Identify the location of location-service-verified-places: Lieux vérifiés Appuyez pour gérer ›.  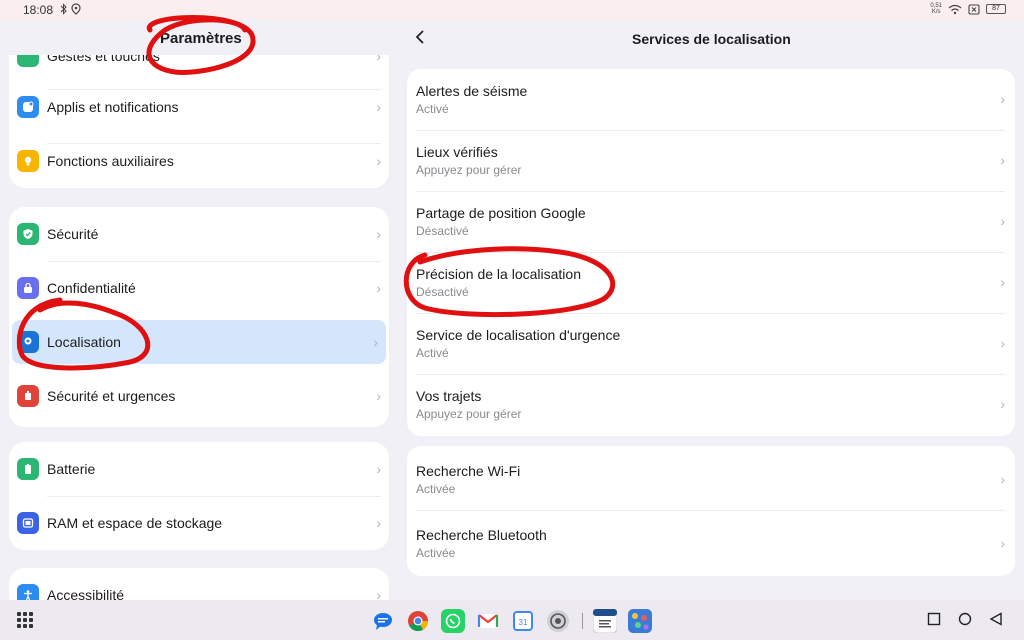
(711, 160).